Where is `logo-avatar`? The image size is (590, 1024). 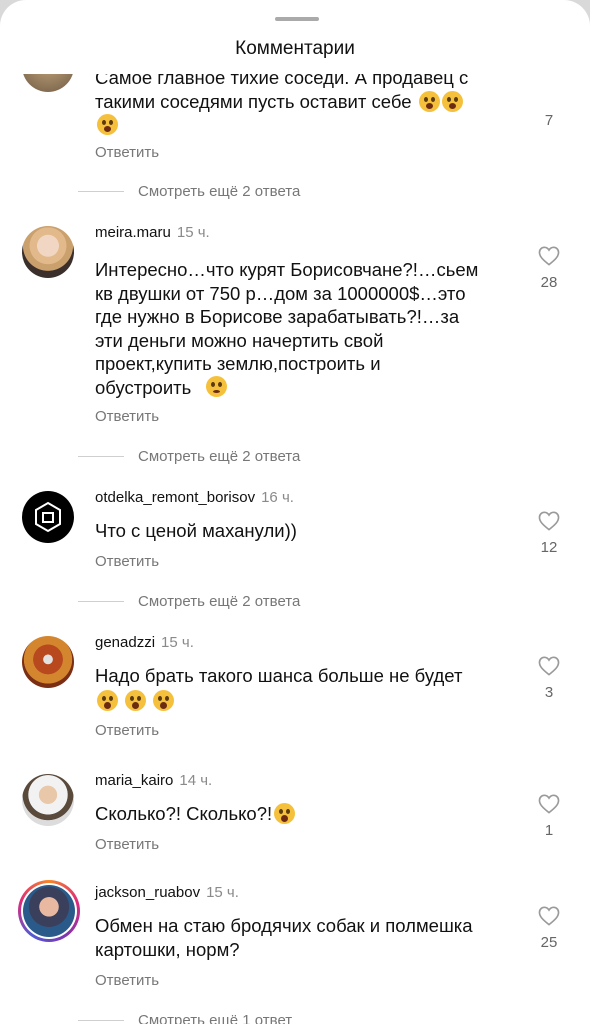
logo-avatar is located at coordinates (48, 517).